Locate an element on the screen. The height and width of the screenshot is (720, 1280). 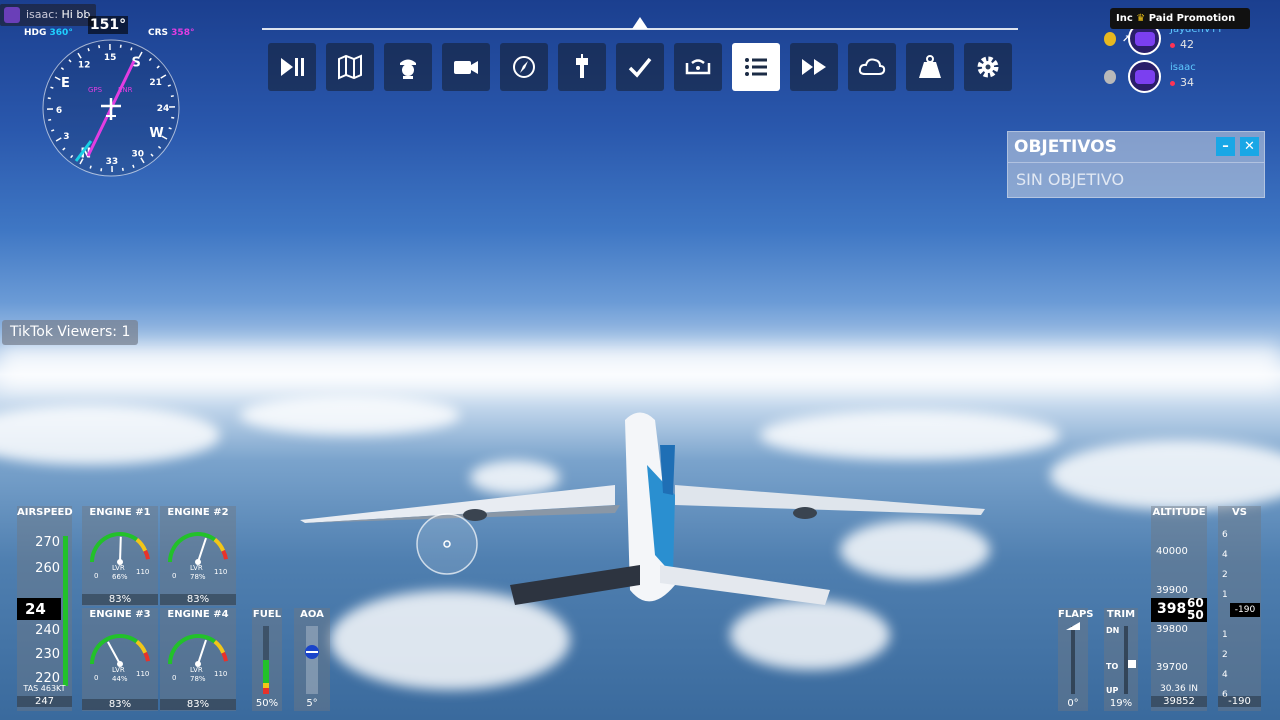
engine-title: ENGINE #2 is located at coordinates (198, 512).